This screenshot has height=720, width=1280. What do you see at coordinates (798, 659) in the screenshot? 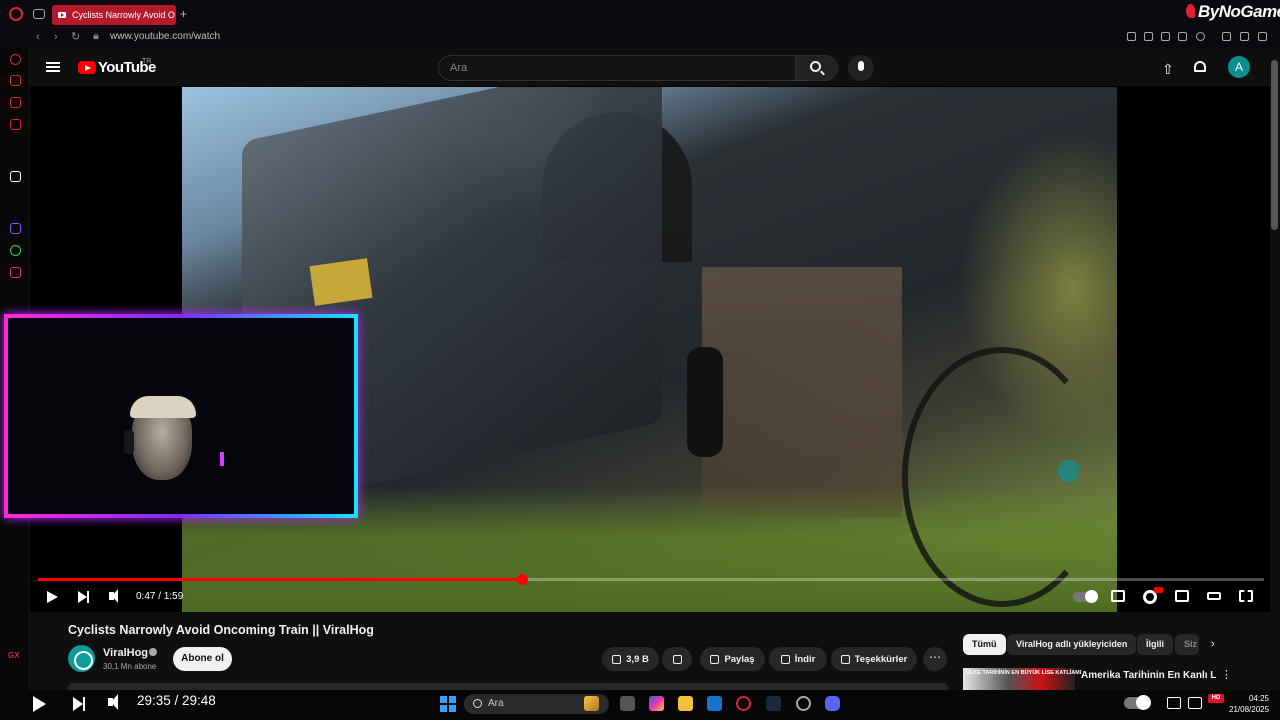
I see `download-button: İndir` at bounding box center [798, 659].